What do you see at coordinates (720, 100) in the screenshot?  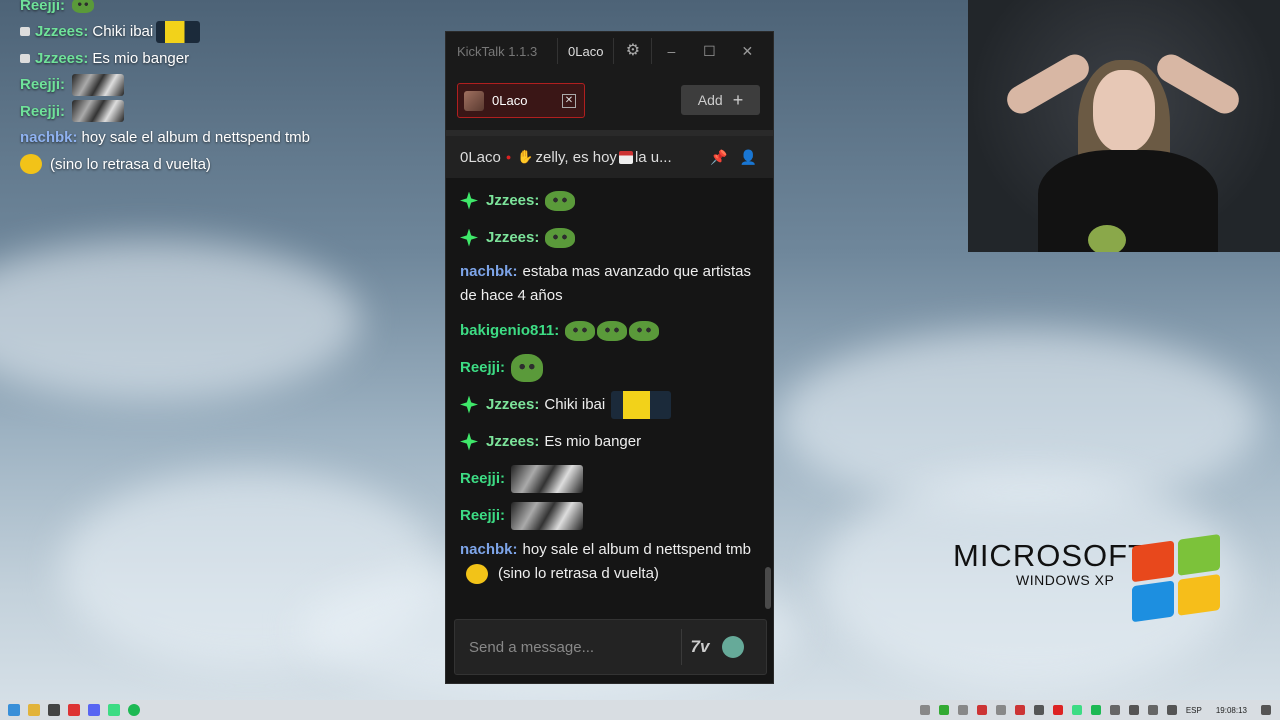 I see `add-channel-button: Add +` at bounding box center [720, 100].